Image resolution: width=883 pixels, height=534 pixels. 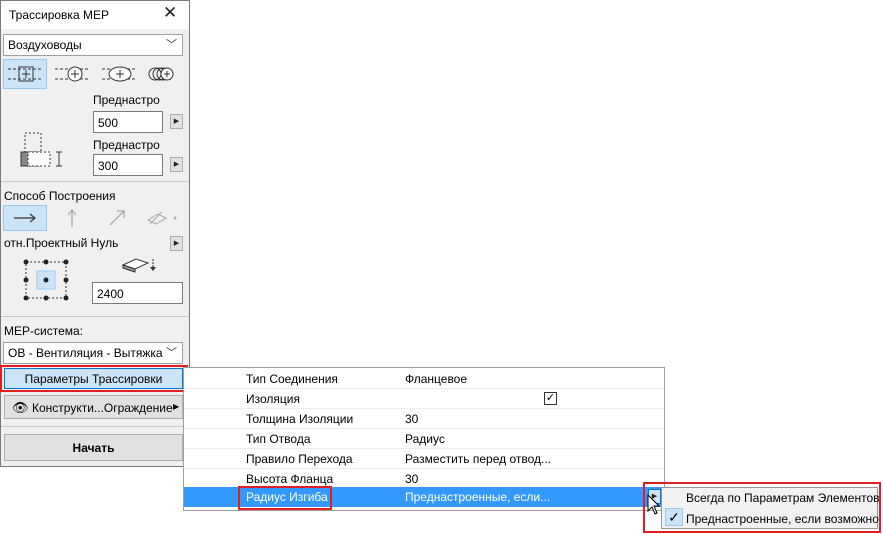 What do you see at coordinates (102, 408) in the screenshot?
I see `constructions-label: Конструкти...Ограждение` at bounding box center [102, 408].